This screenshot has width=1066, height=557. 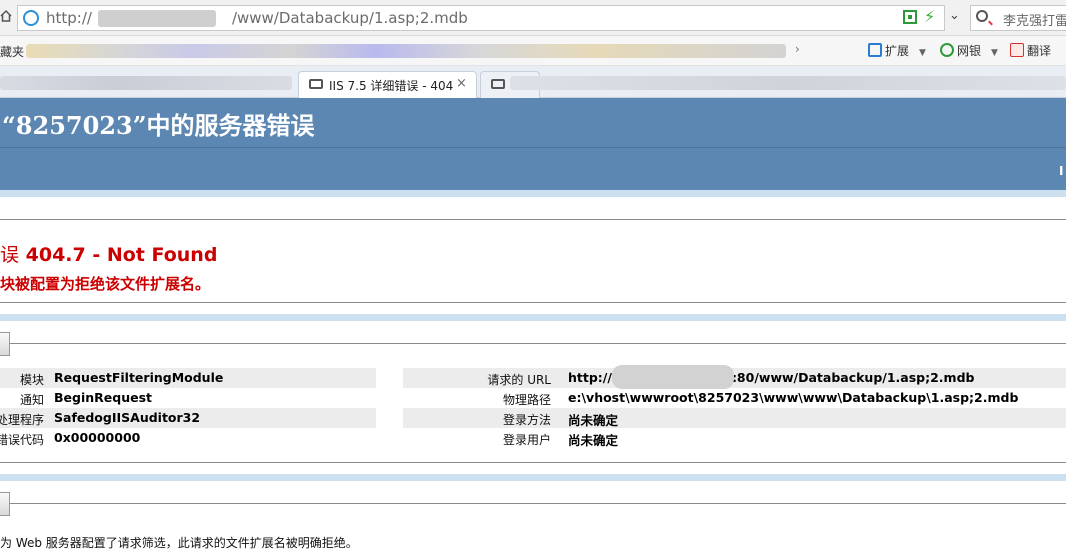 I want to click on logon-user-value: 尚未确定, so click(x=593, y=440).